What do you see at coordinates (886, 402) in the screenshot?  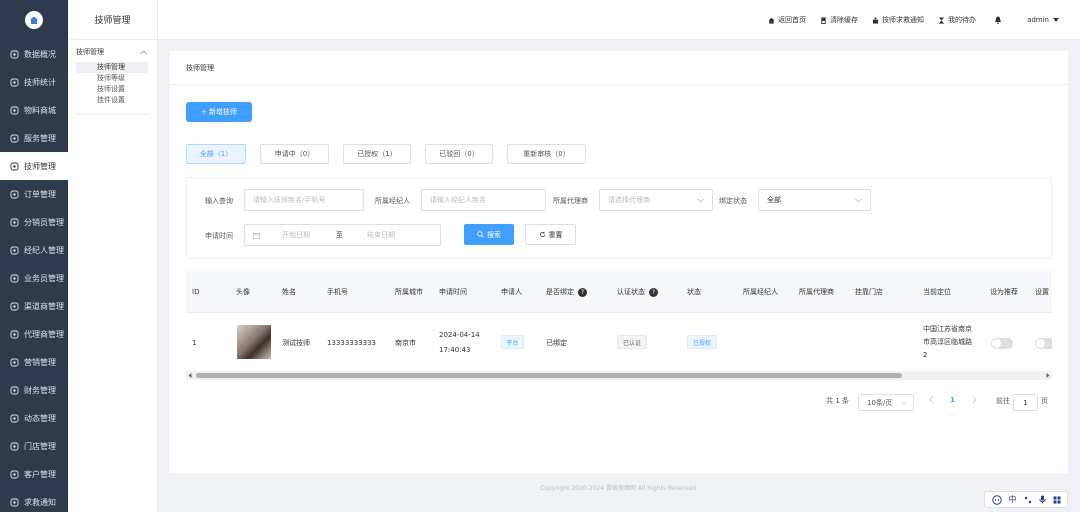 I see `page-size-select: 10条/页` at bounding box center [886, 402].